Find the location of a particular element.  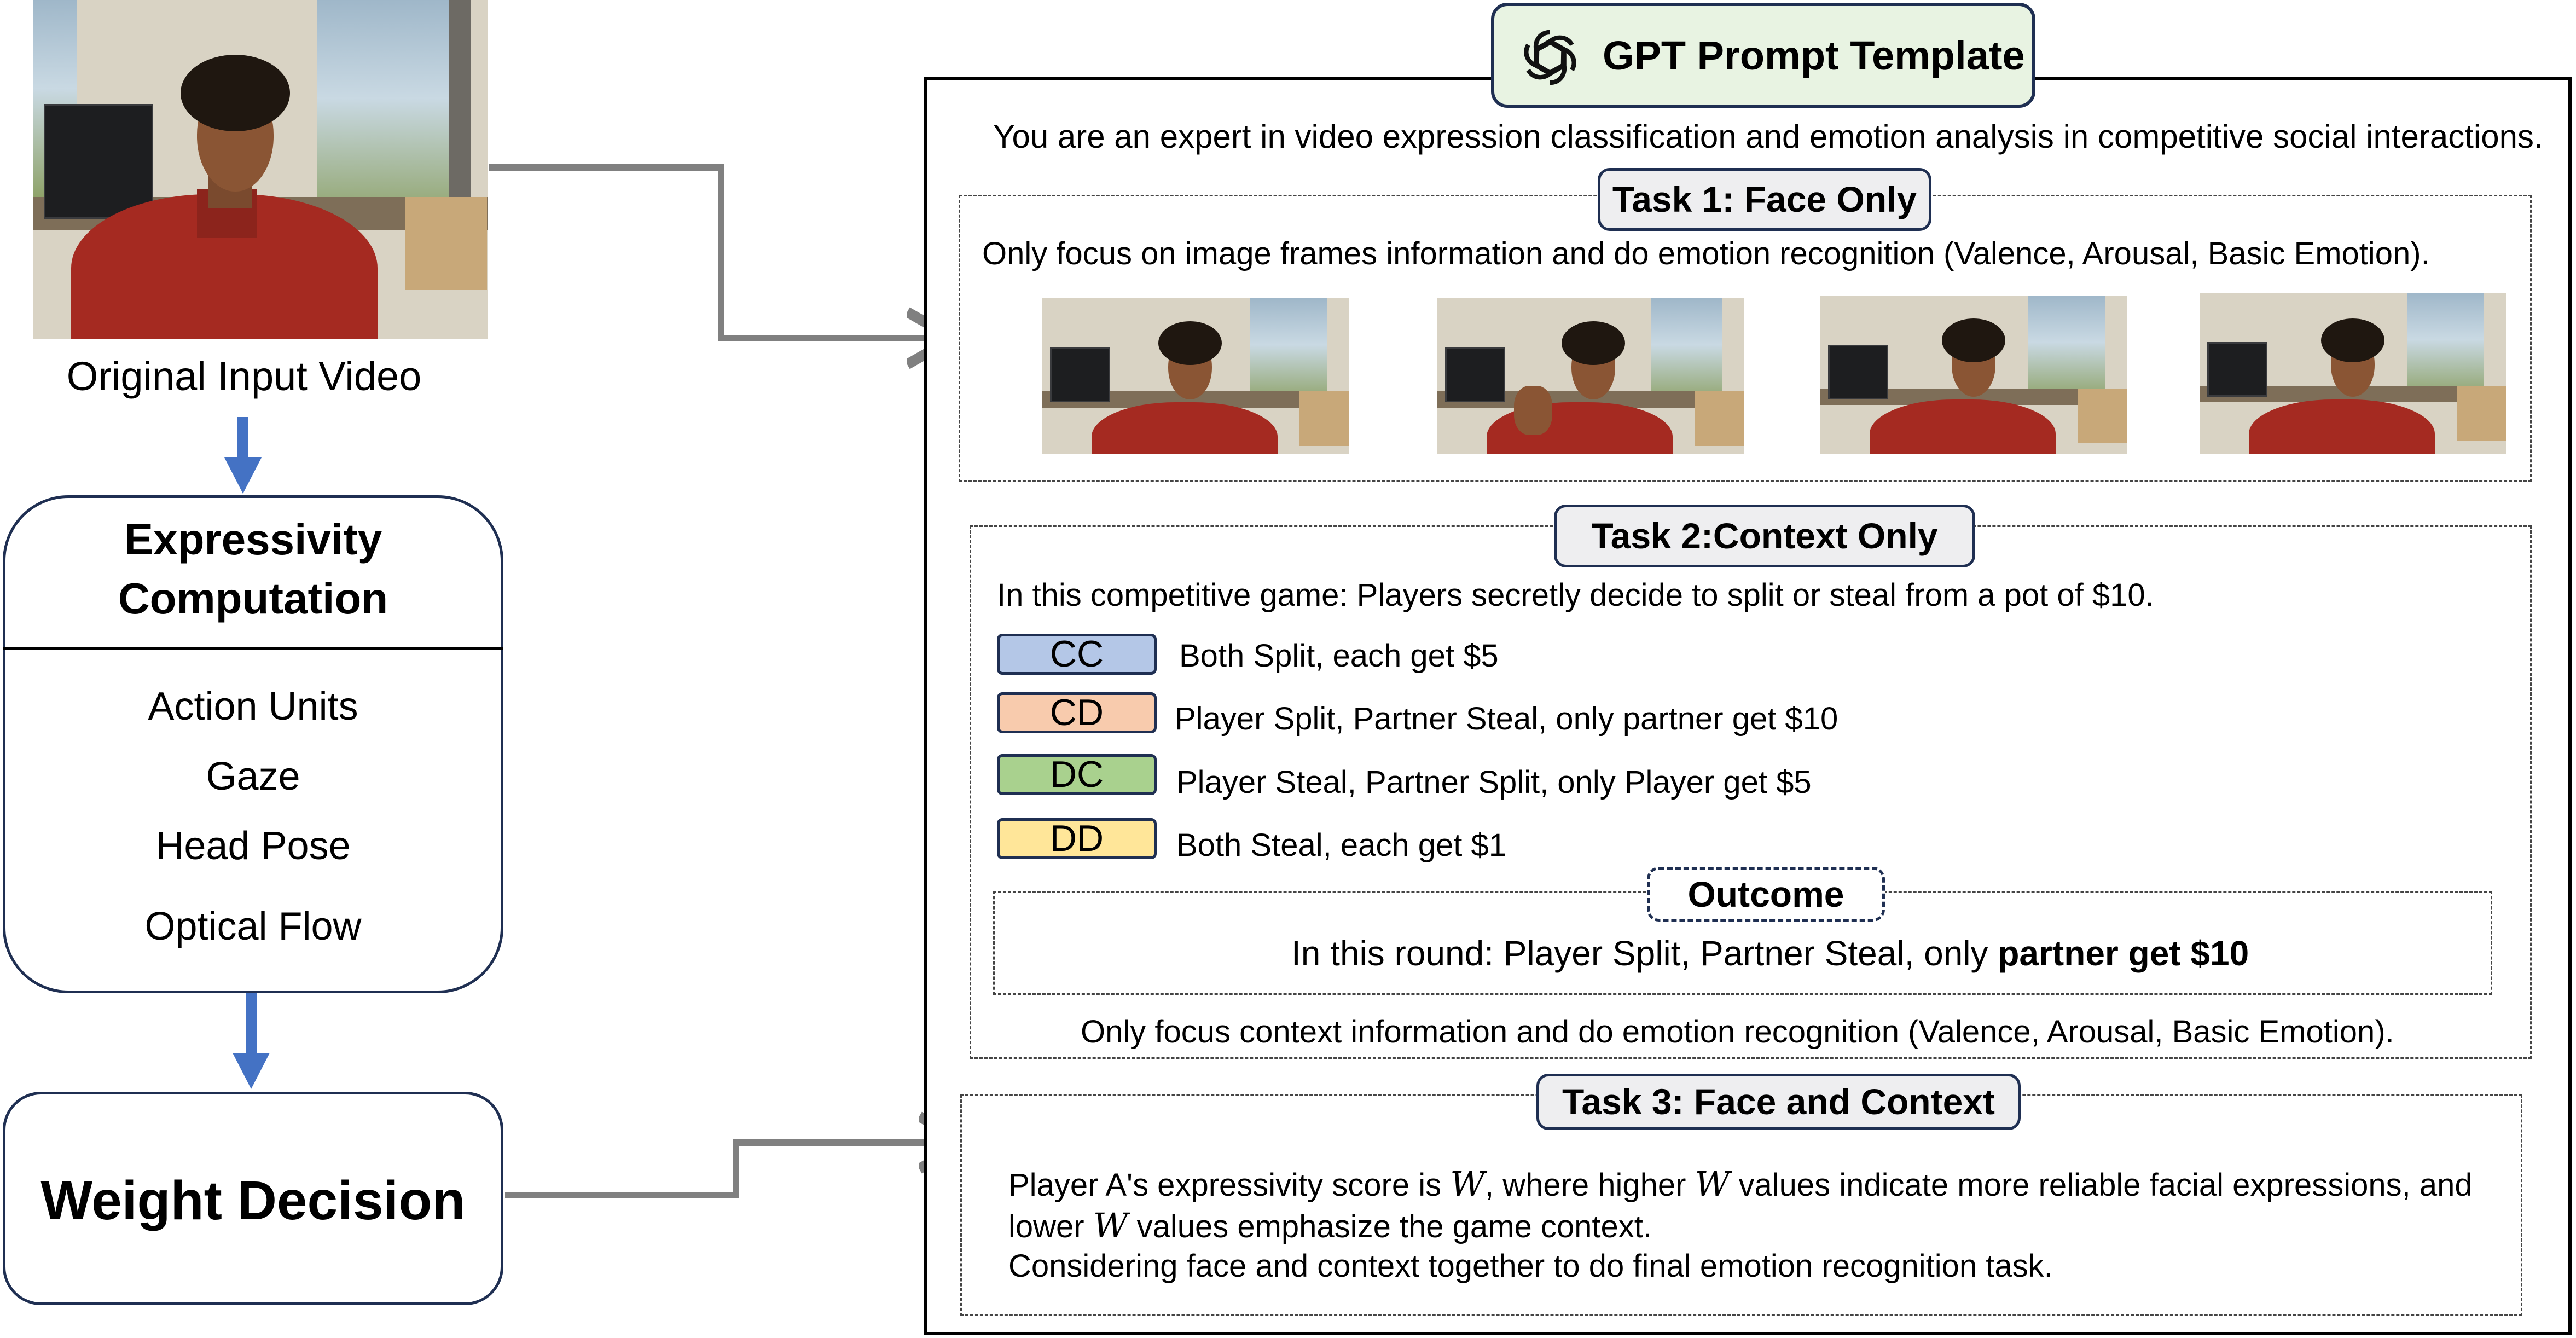

task1-label: Task 1: Face Only is located at coordinates (1764, 199).